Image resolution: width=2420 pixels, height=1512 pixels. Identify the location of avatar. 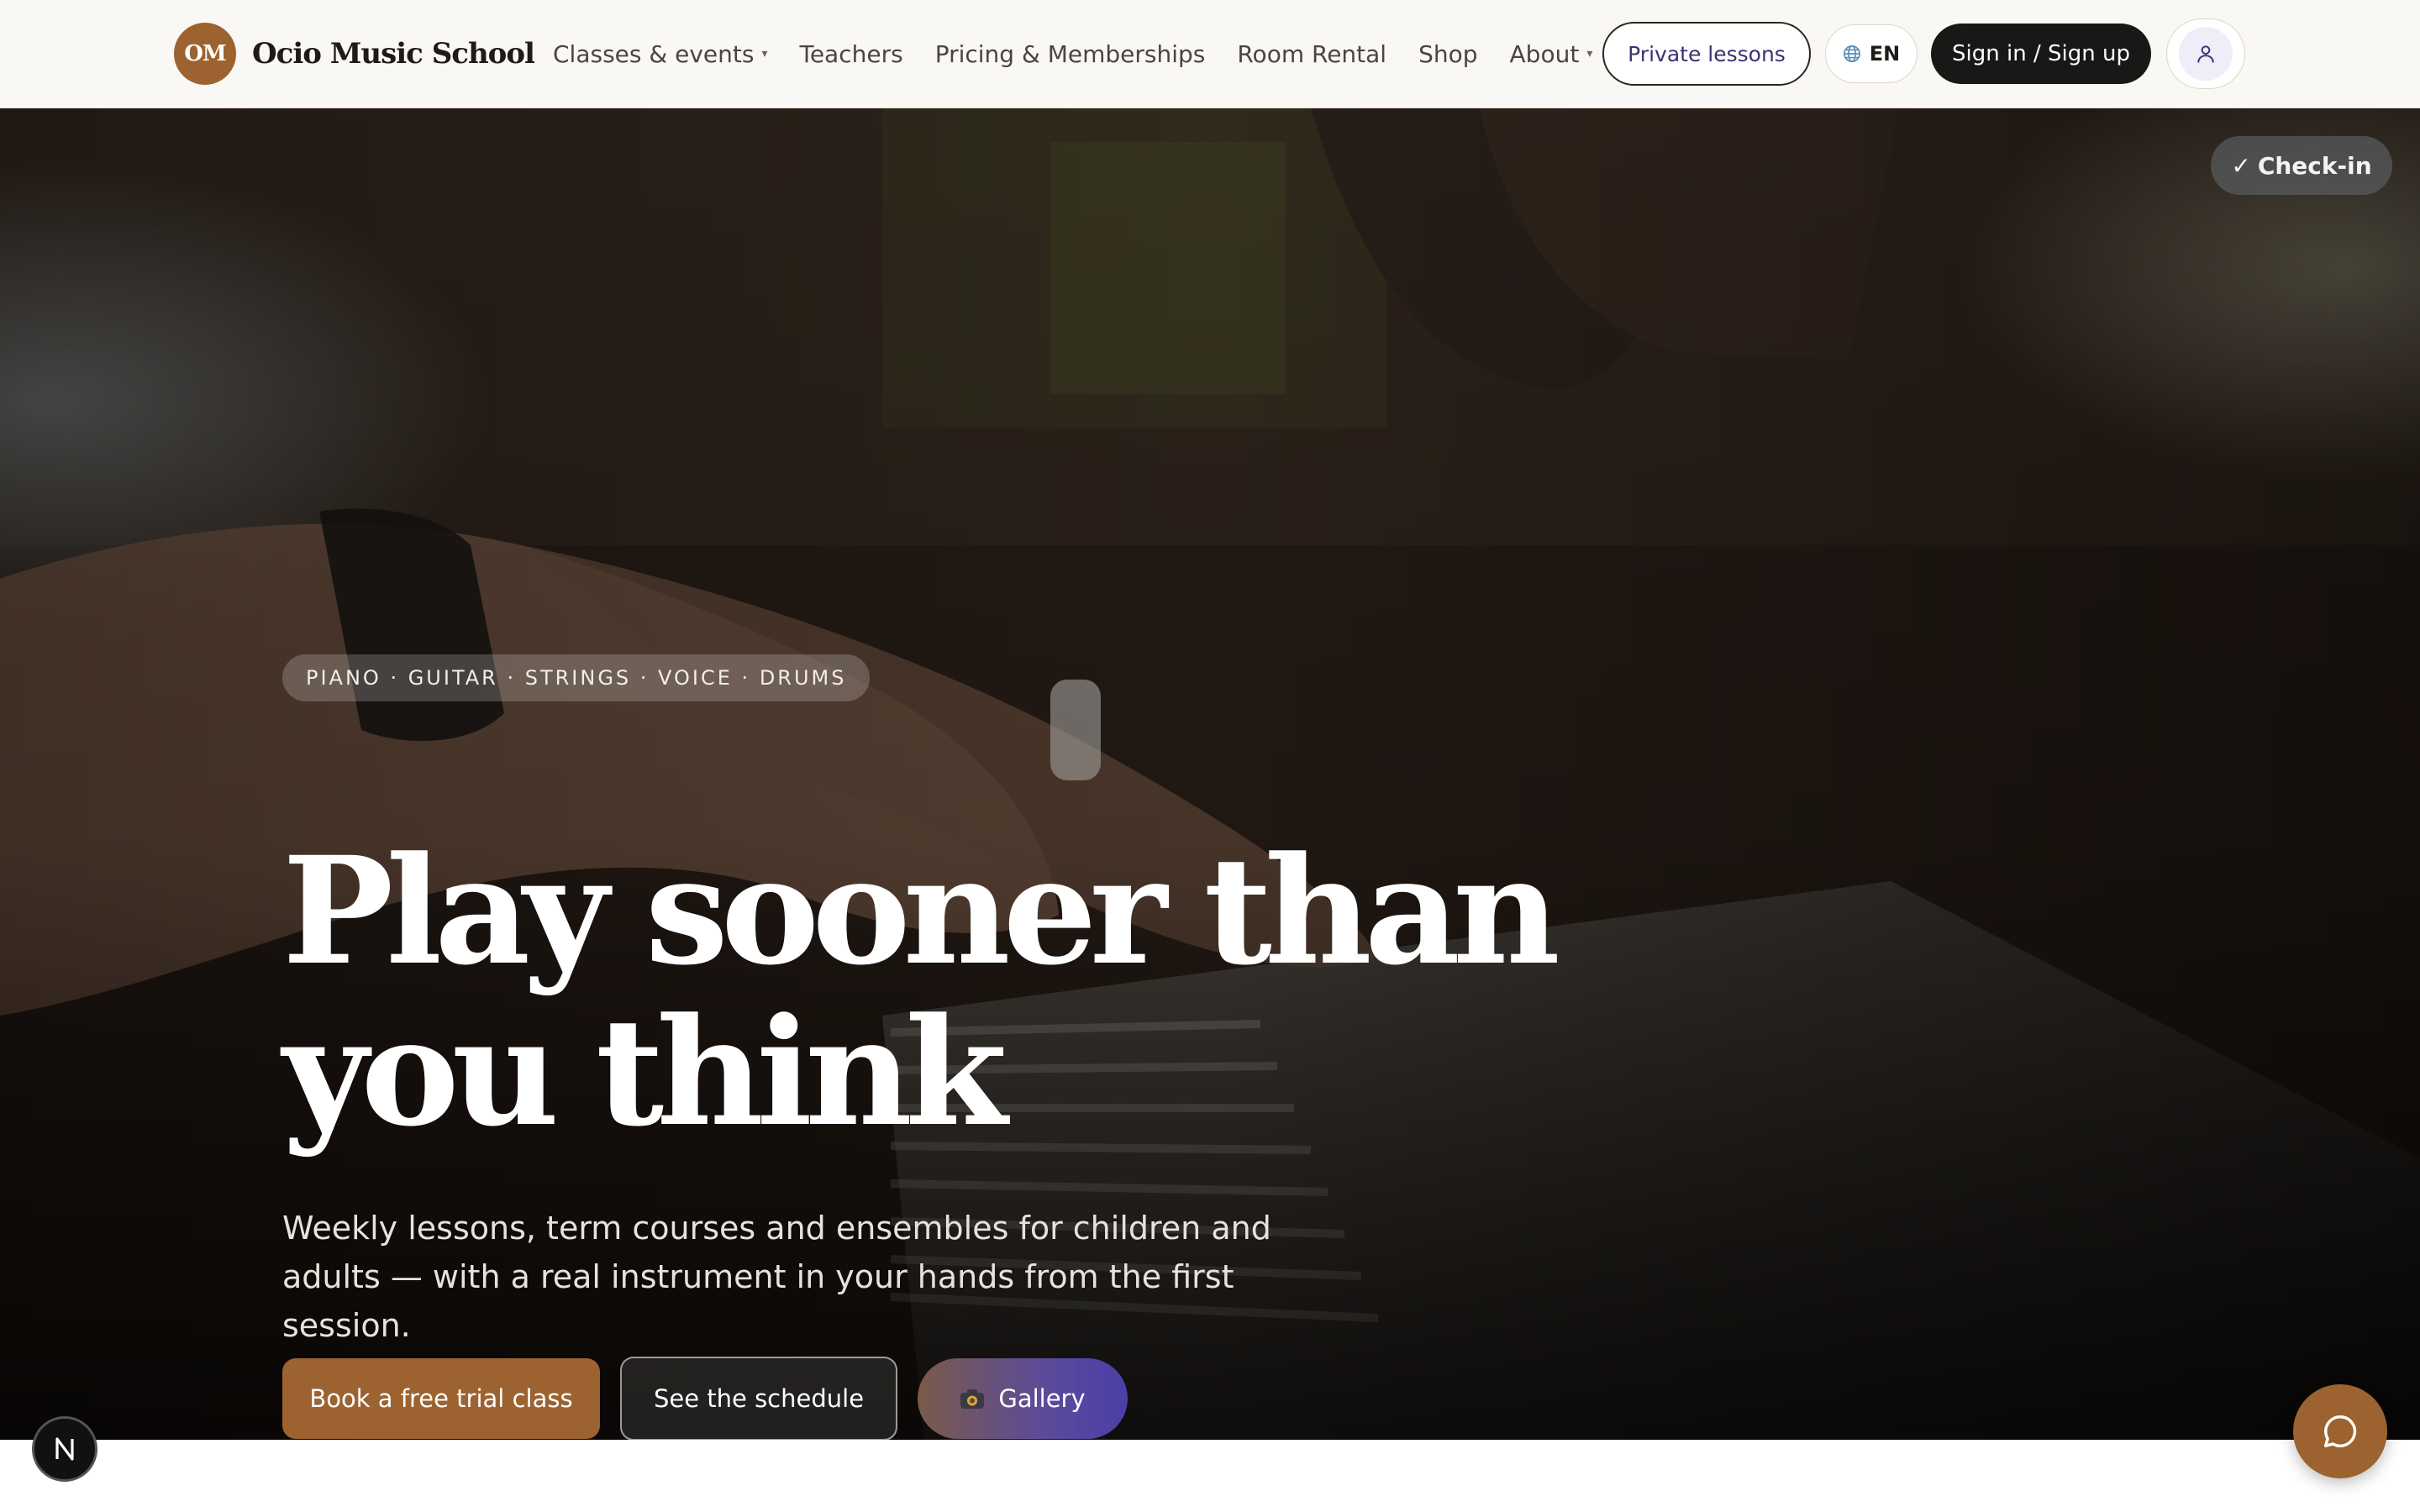
(2206, 54).